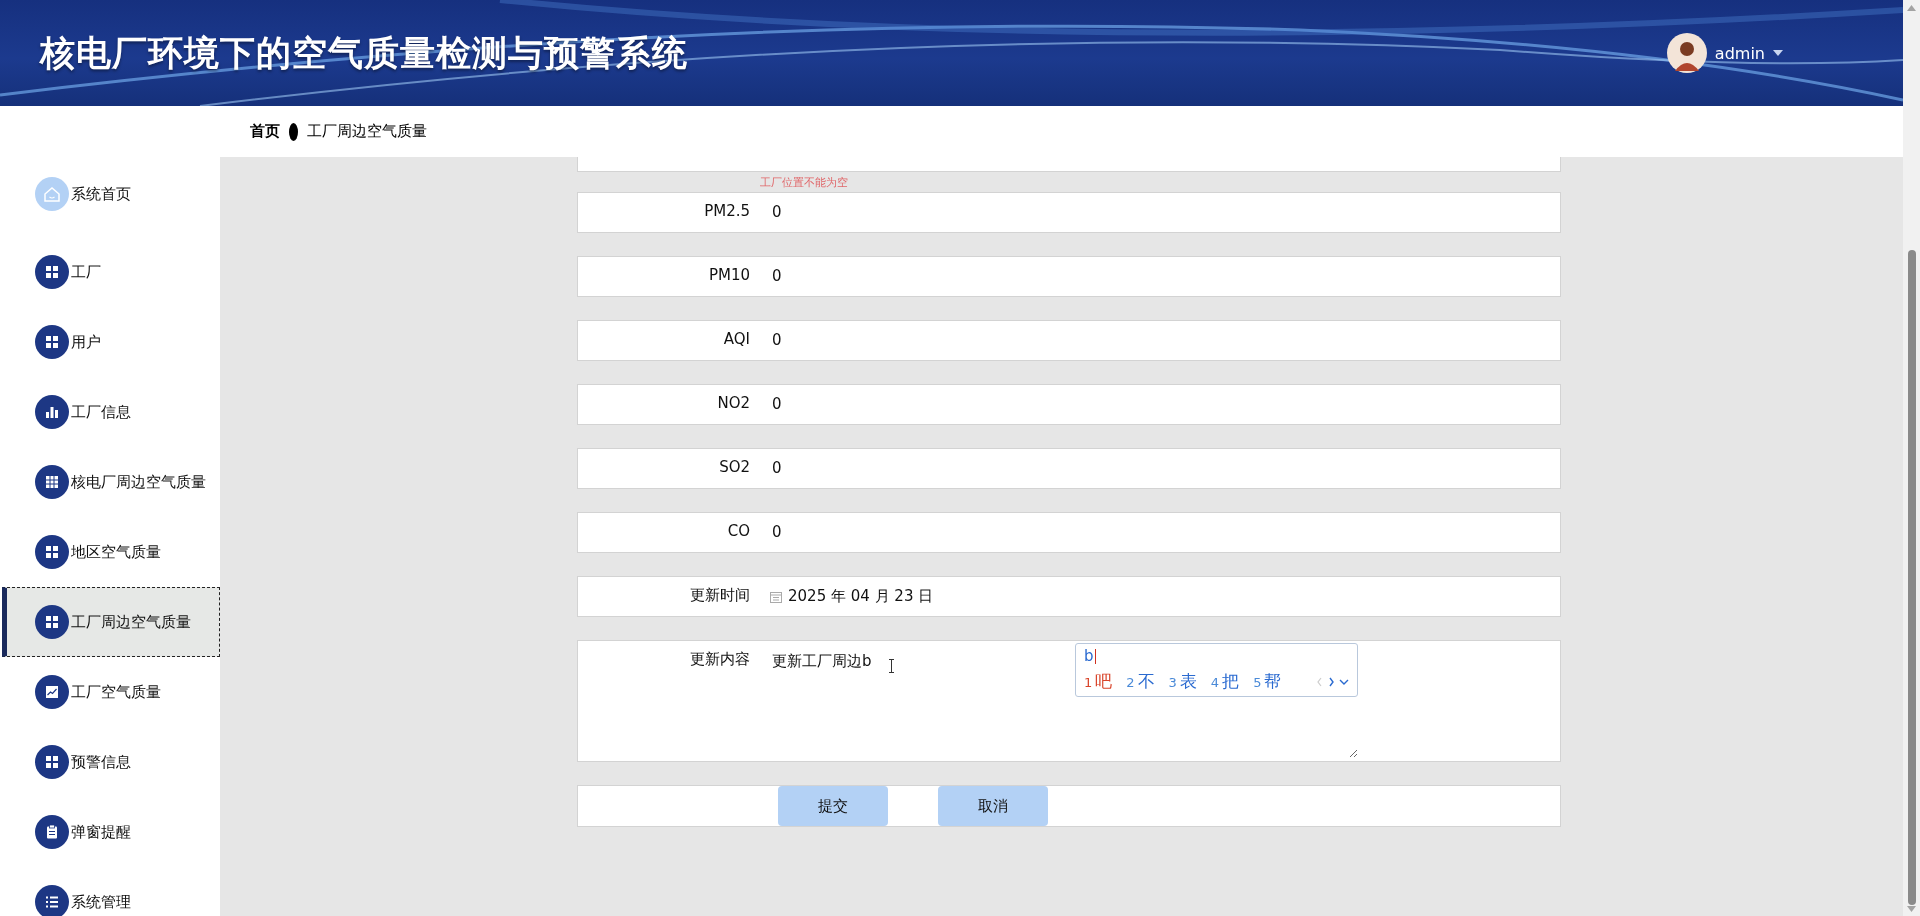  What do you see at coordinates (110, 412) in the screenshot?
I see `sidebar-item: 工厂信息` at bounding box center [110, 412].